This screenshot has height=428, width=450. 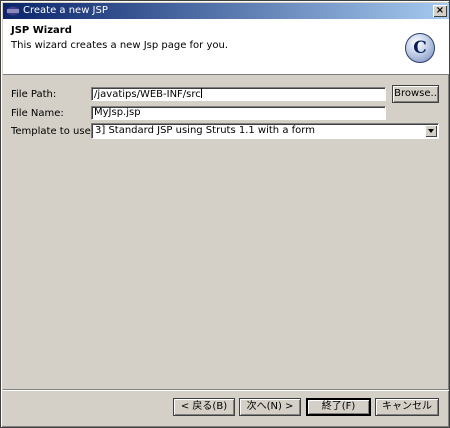 I want to click on file-path-input: /javatips/WEB-INF/src, so click(x=238, y=94).